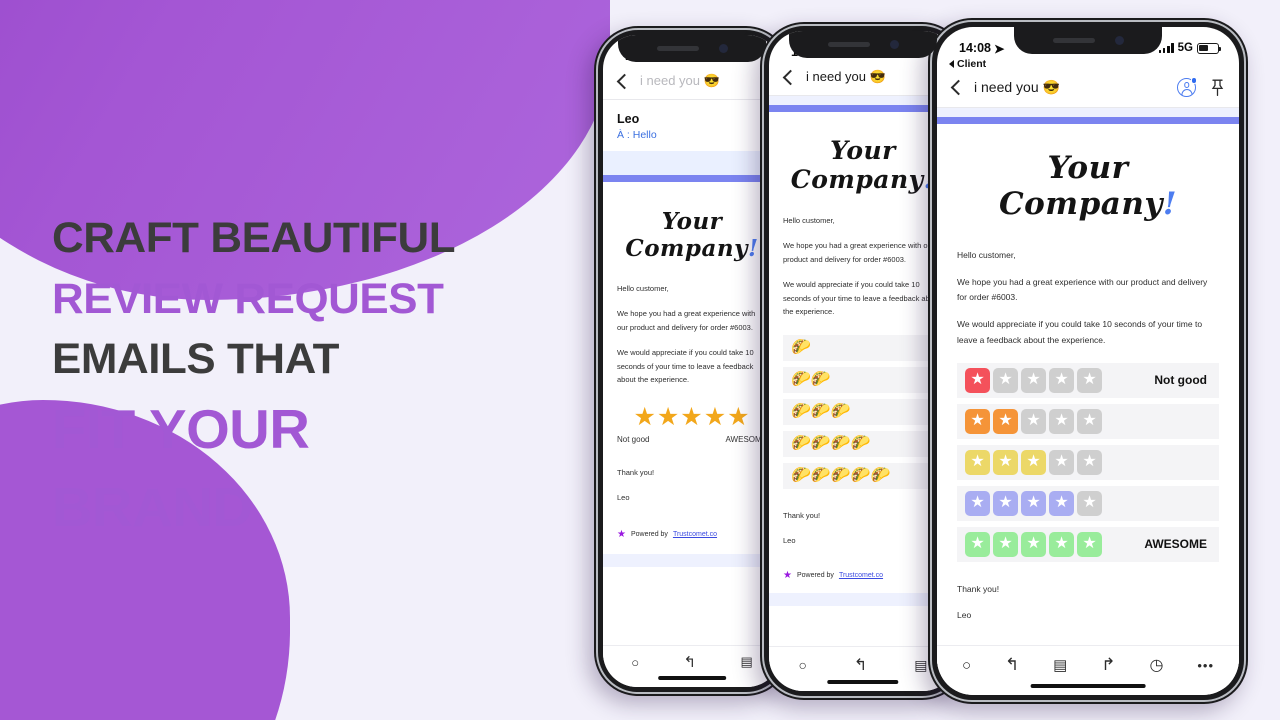  Describe the element at coordinates (1073, 40) in the screenshot. I see `speaker-grille-icon` at that location.